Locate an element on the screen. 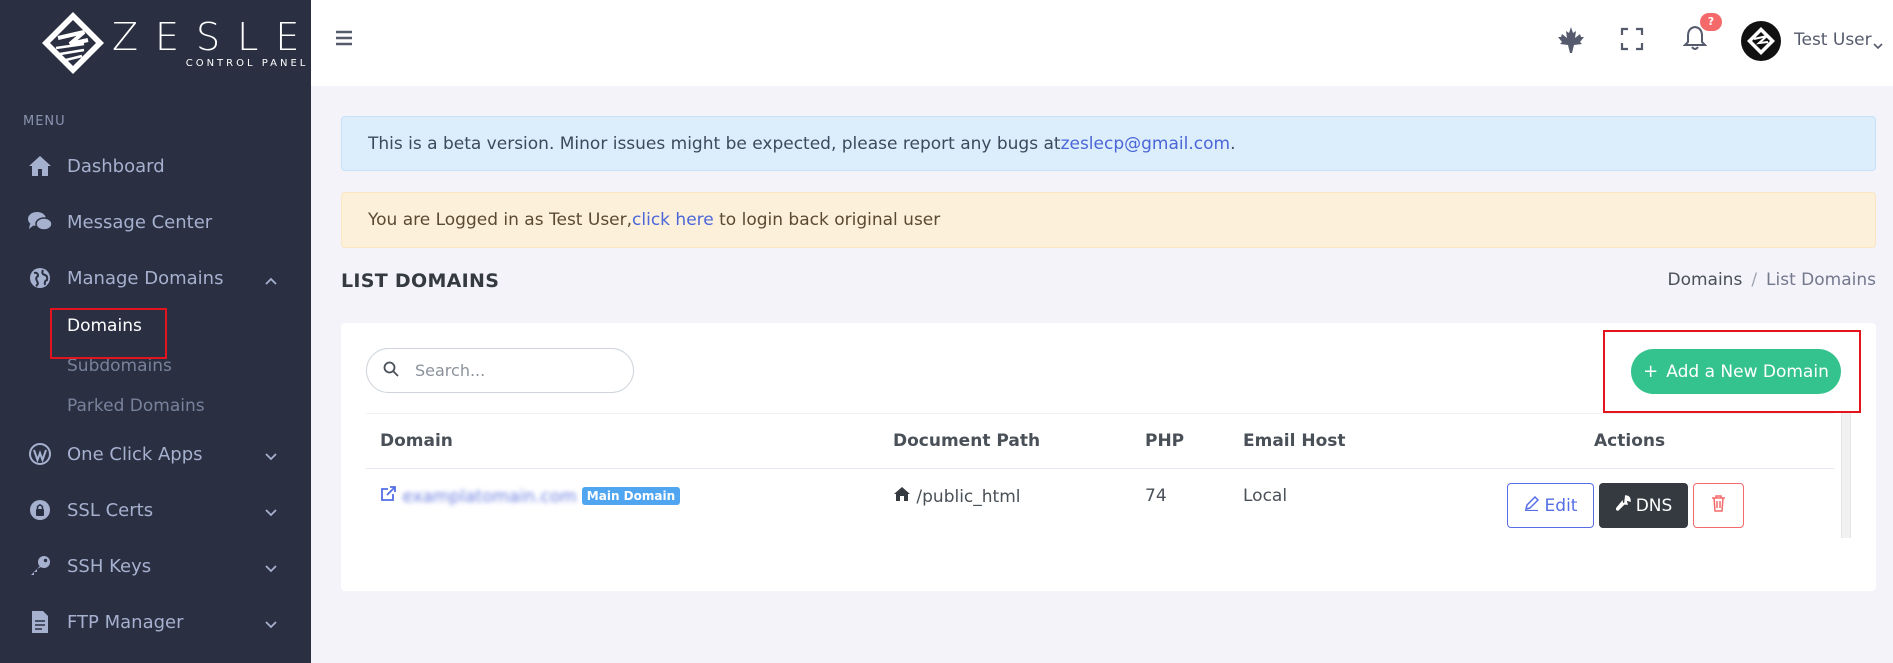  chevron-up-icon is located at coordinates (271, 279).